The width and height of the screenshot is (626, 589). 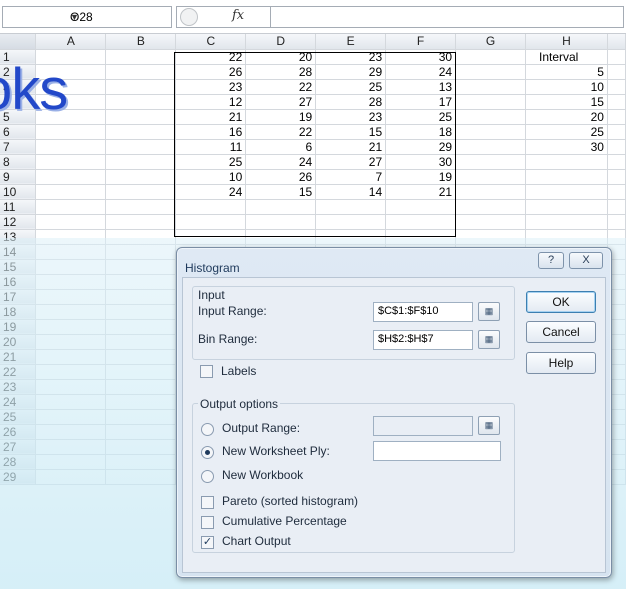 I want to click on cell-h1: Interval, so click(x=566, y=57).